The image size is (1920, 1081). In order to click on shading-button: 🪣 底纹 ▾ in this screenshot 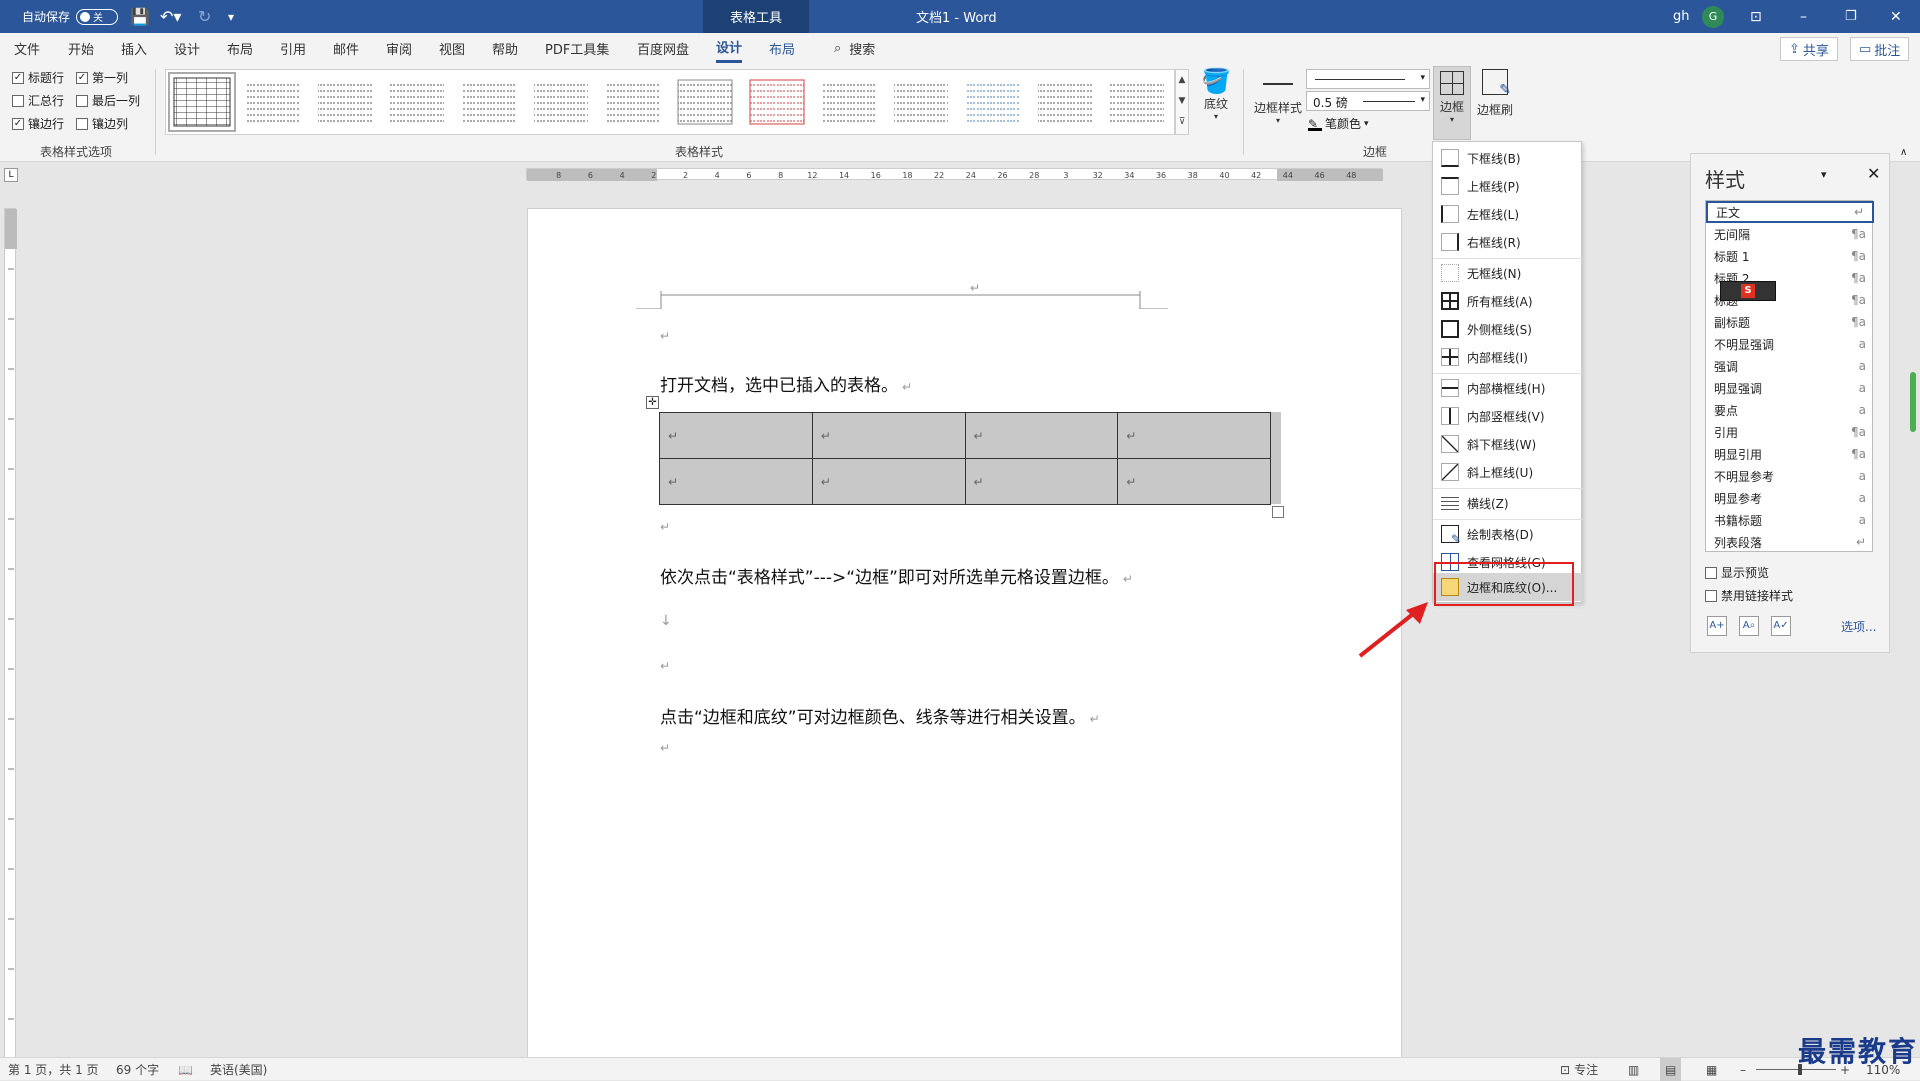, I will do `click(1216, 94)`.